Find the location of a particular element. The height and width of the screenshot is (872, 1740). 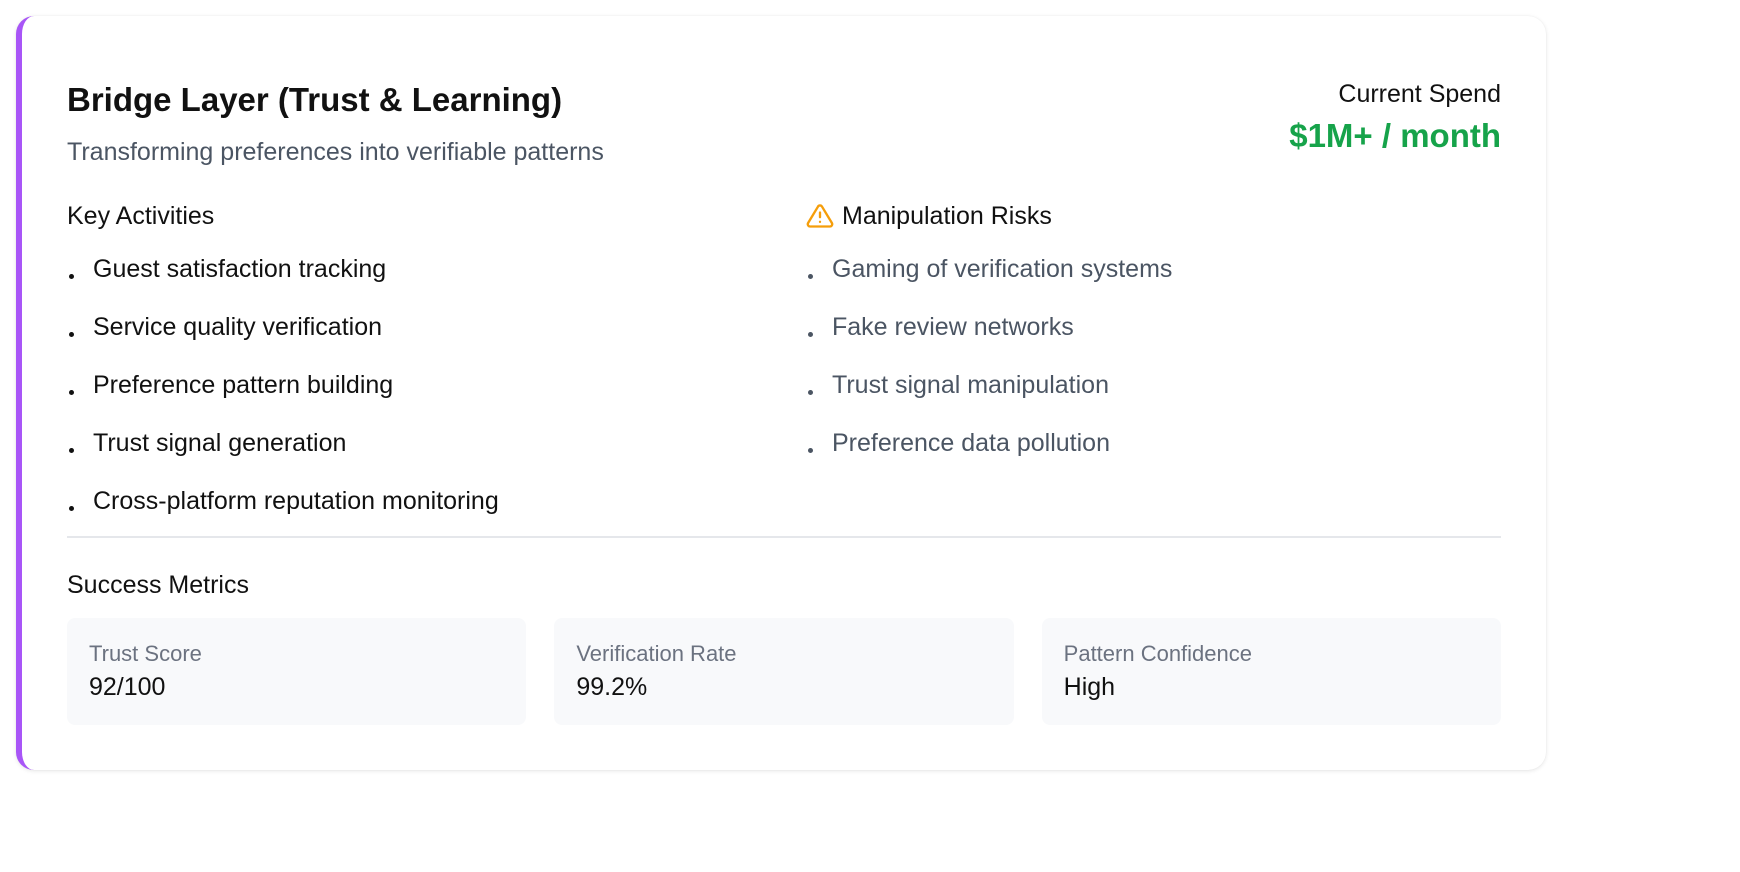

spend-value: $1M+ / month is located at coordinates (1395, 135).